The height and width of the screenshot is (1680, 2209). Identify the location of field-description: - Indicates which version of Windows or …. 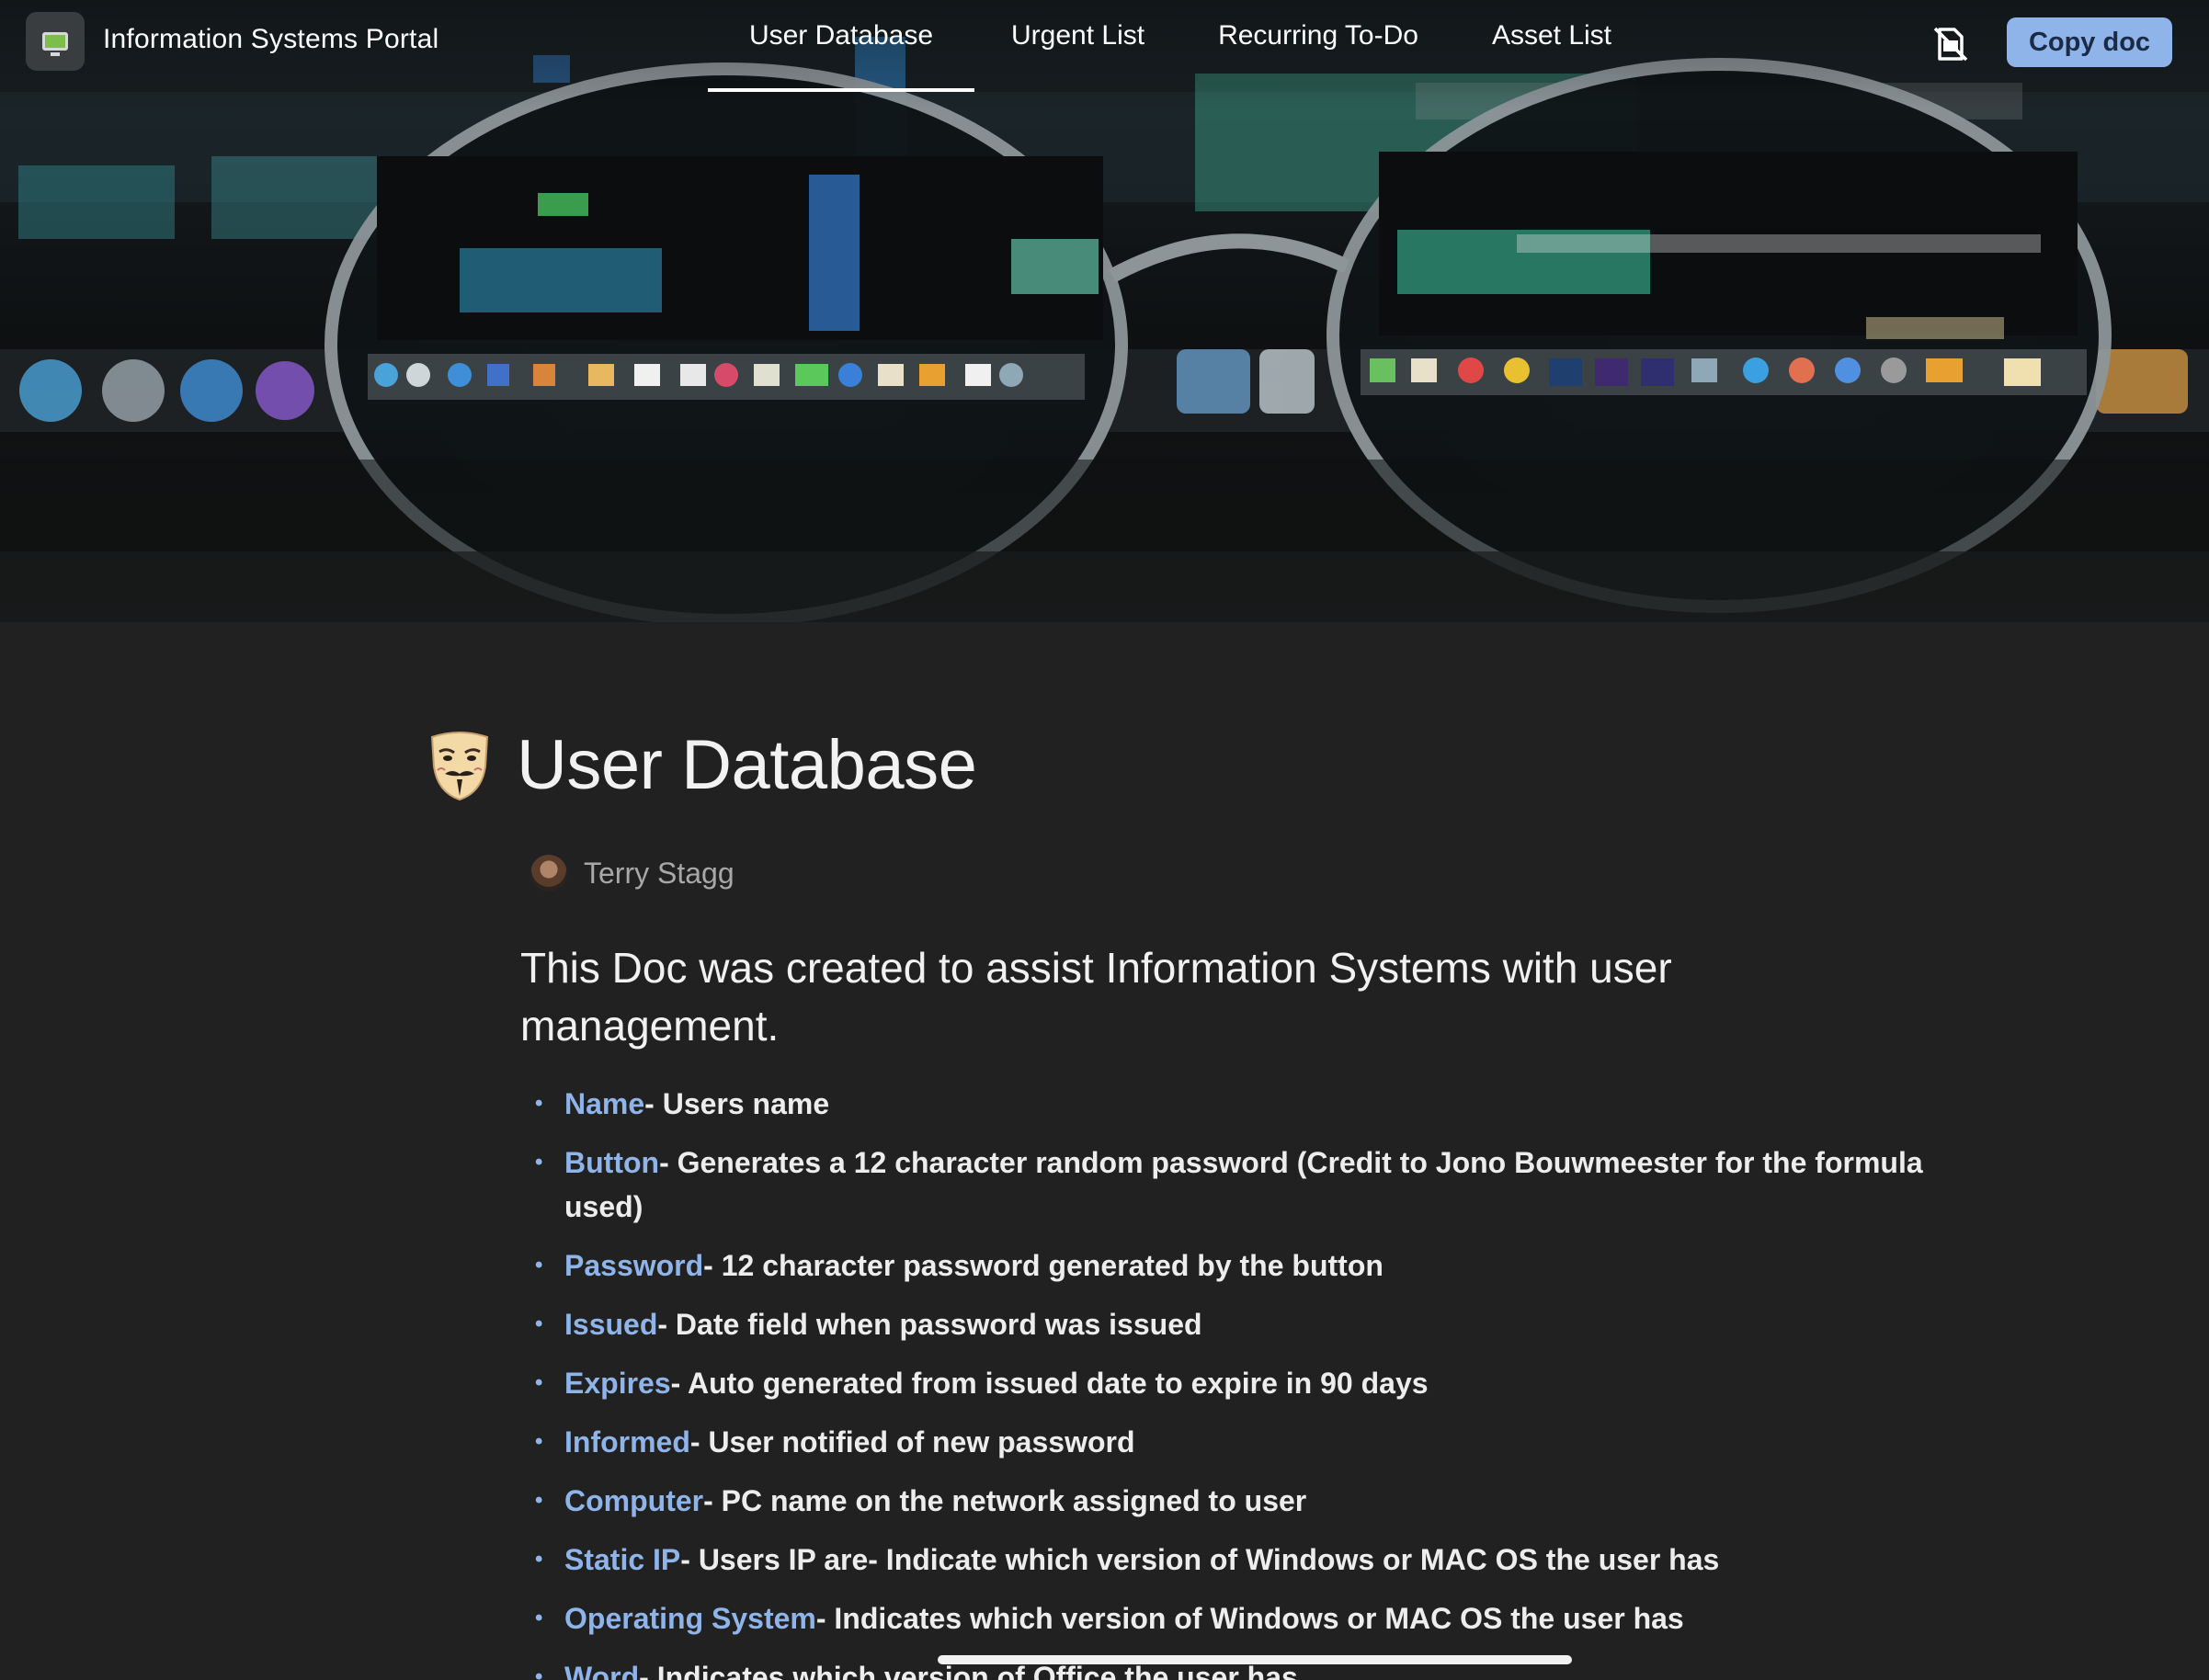
(1249, 1618).